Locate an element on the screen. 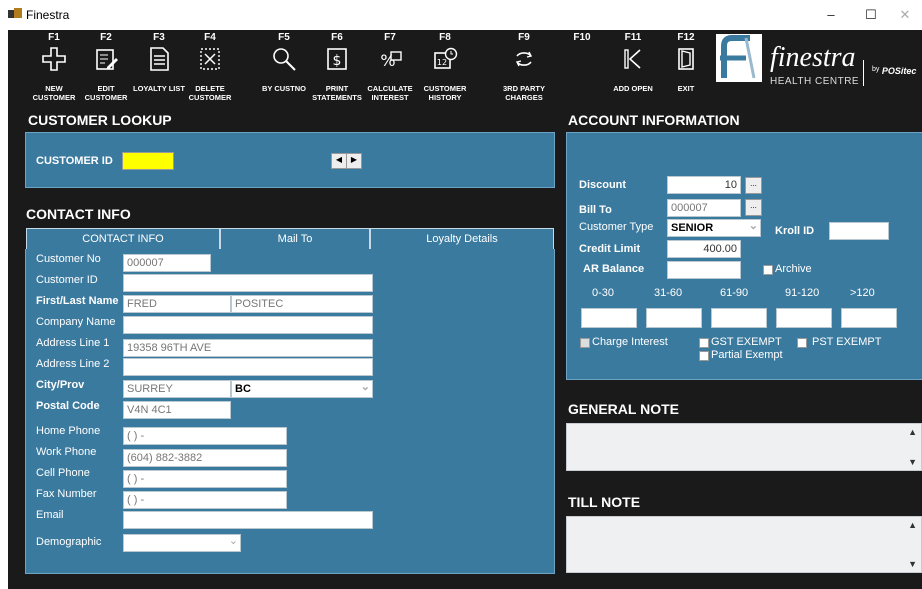  next-button: ▶ is located at coordinates (354, 161).